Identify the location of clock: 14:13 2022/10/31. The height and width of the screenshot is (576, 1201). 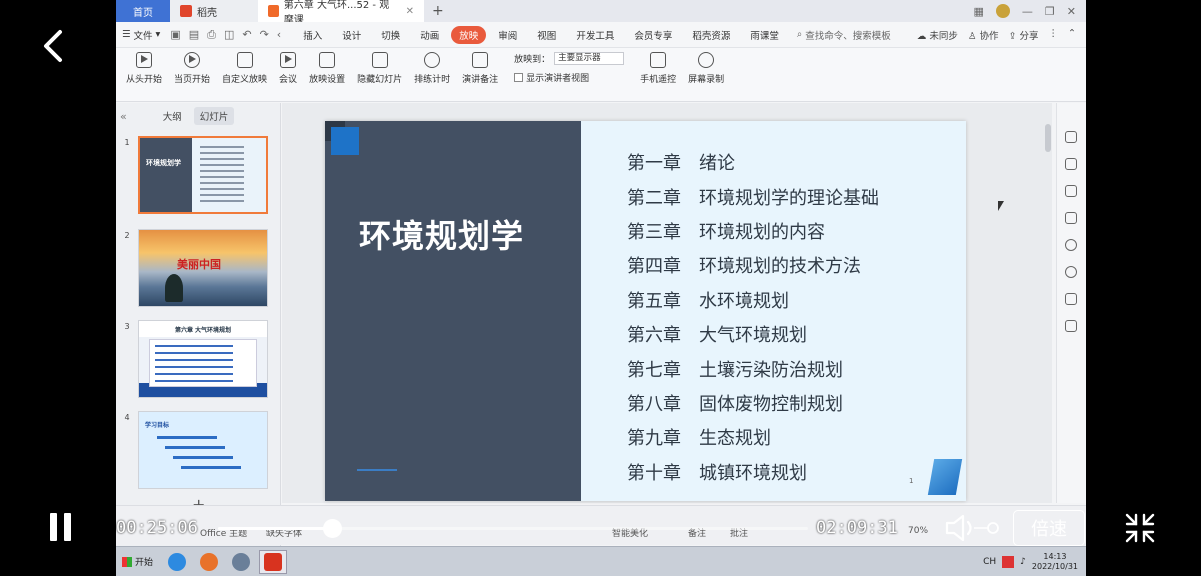
(1055, 562).